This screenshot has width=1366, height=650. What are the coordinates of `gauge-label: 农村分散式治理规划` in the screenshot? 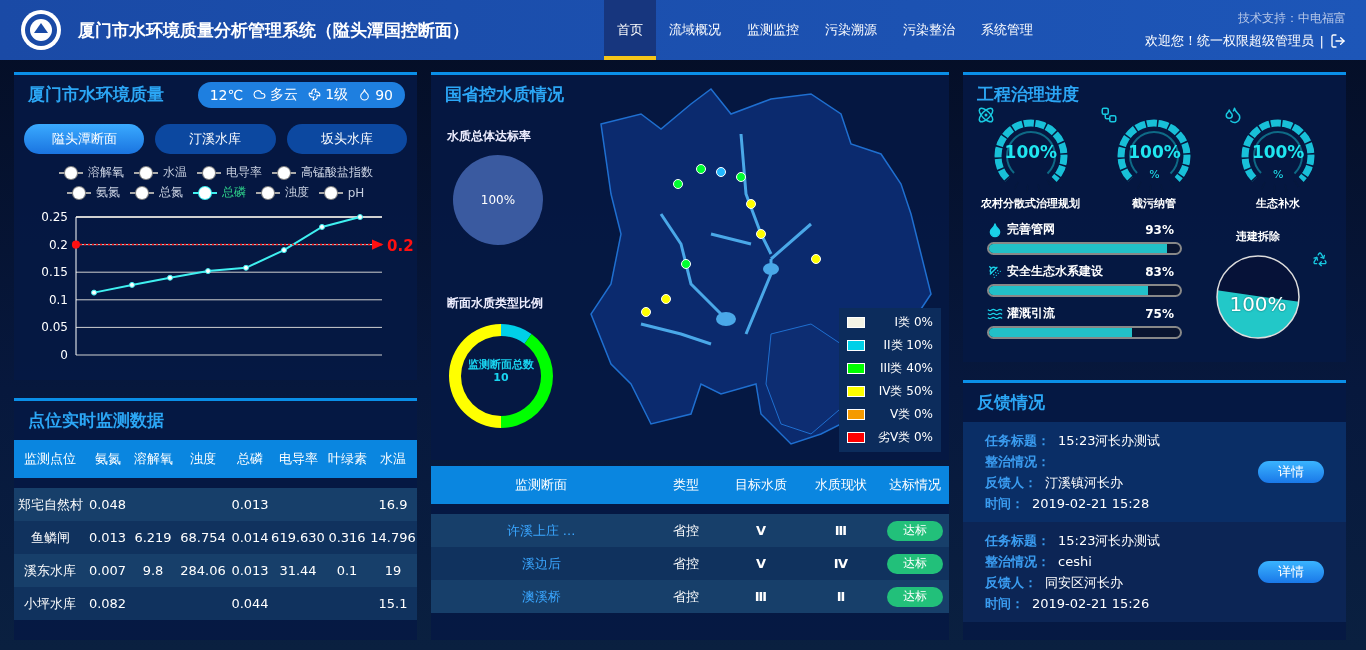 It's located at (1031, 203).